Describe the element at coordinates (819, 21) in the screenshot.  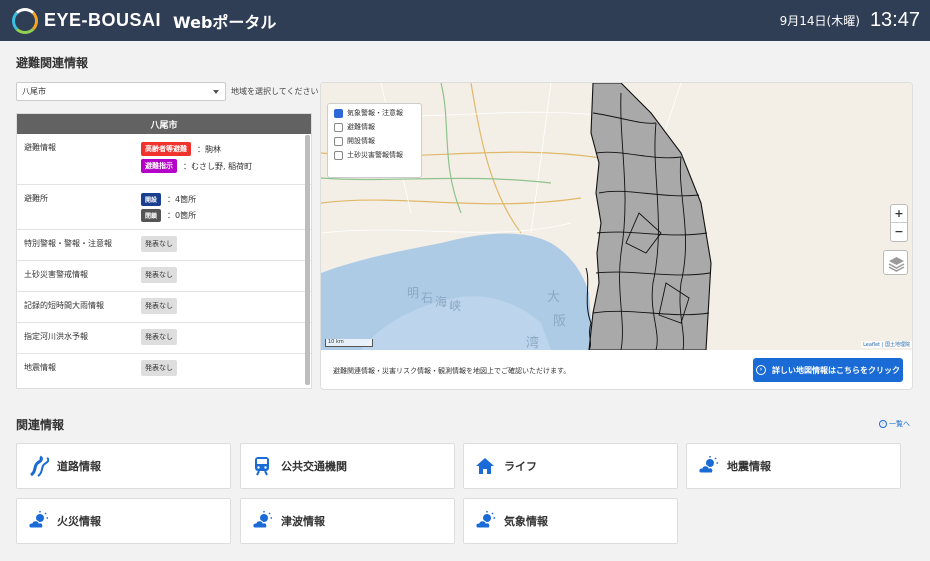
I see `current-date: 9月14日(木曜)` at that location.